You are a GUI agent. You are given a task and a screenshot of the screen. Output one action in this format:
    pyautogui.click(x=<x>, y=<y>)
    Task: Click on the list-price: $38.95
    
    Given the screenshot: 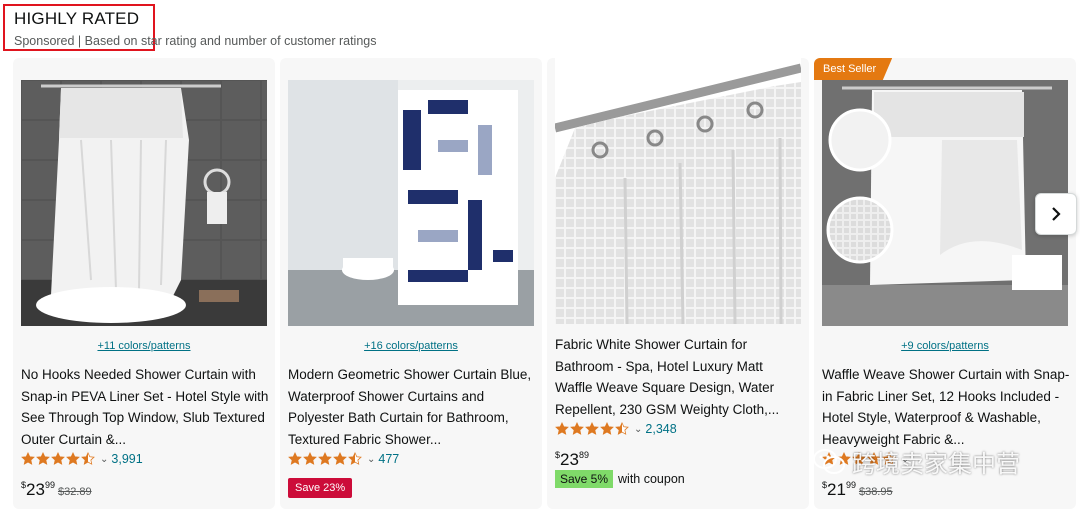 What is the action you would take?
    pyautogui.click(x=875, y=492)
    